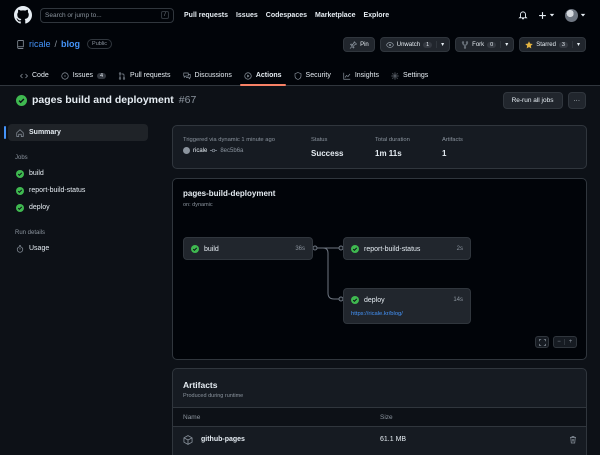  I want to click on tab-pull-requests: Pull requests, so click(144, 75).